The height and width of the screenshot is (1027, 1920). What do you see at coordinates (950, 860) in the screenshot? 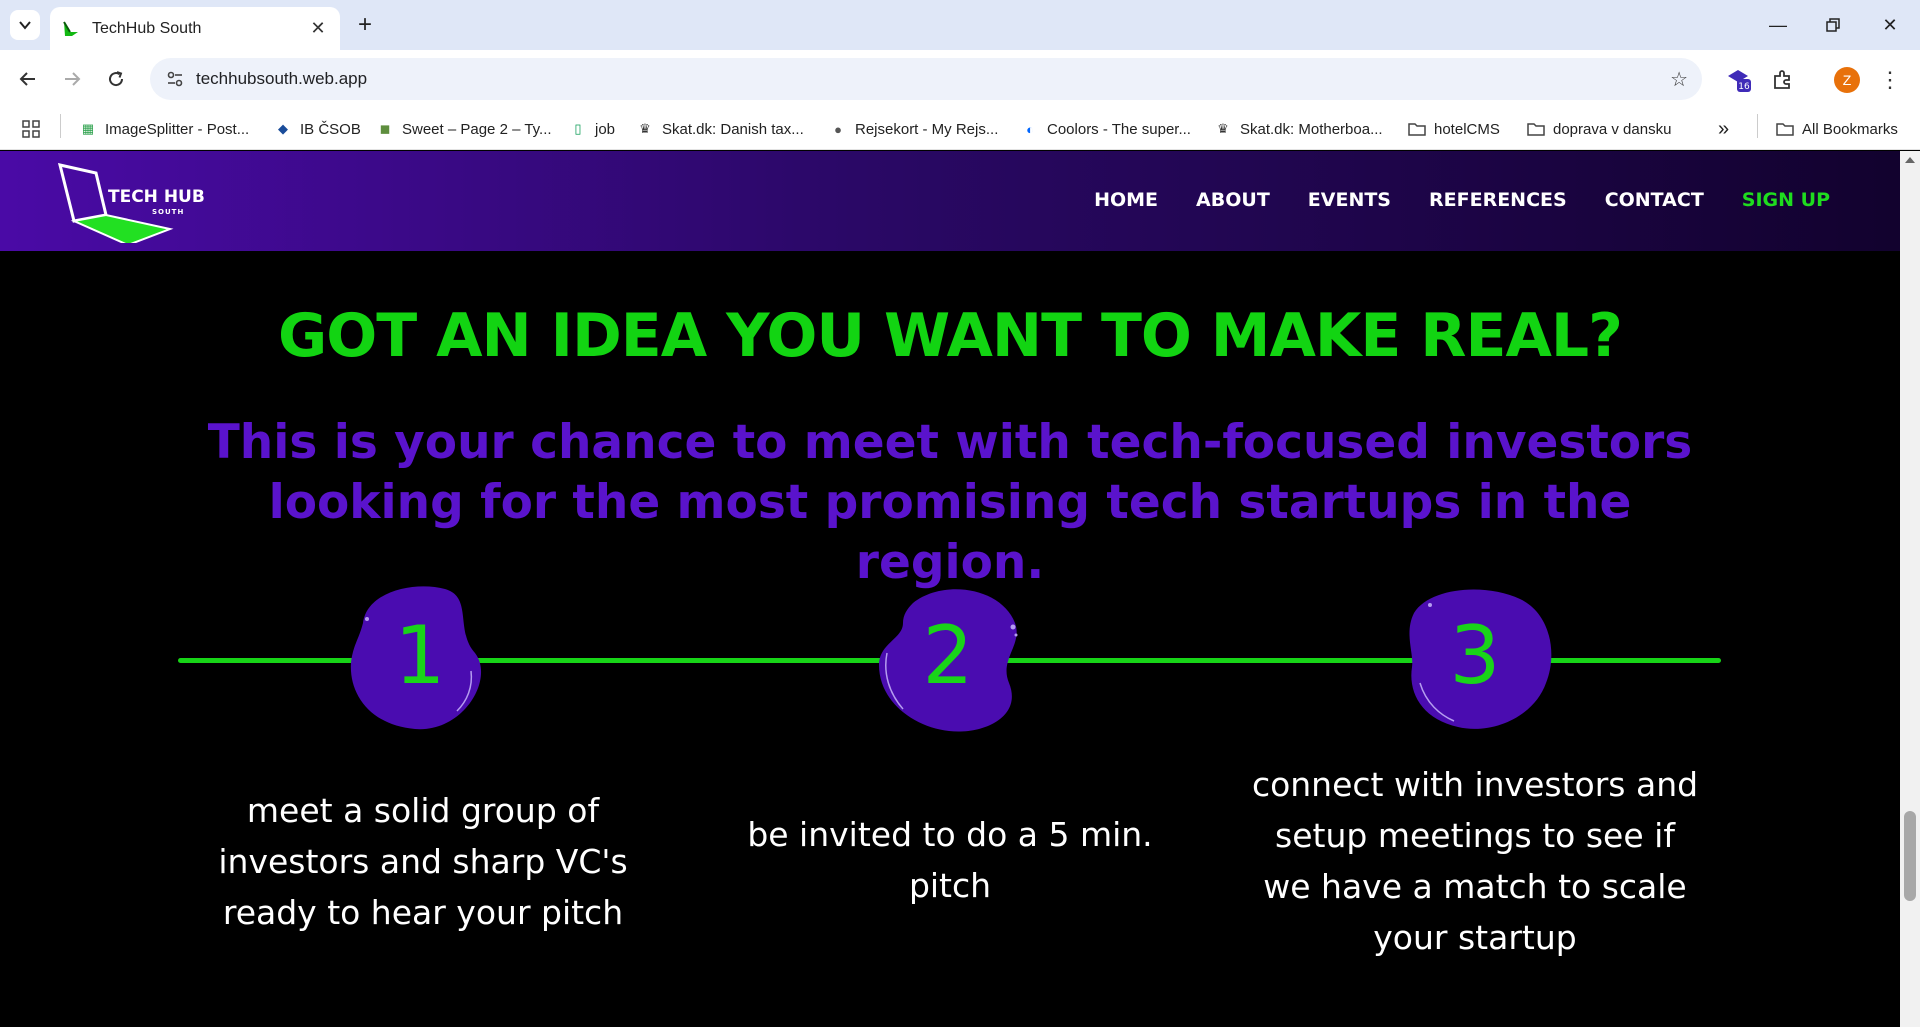
I see `step-2-text: be invited to do a 5 min. pitch` at bounding box center [950, 860].